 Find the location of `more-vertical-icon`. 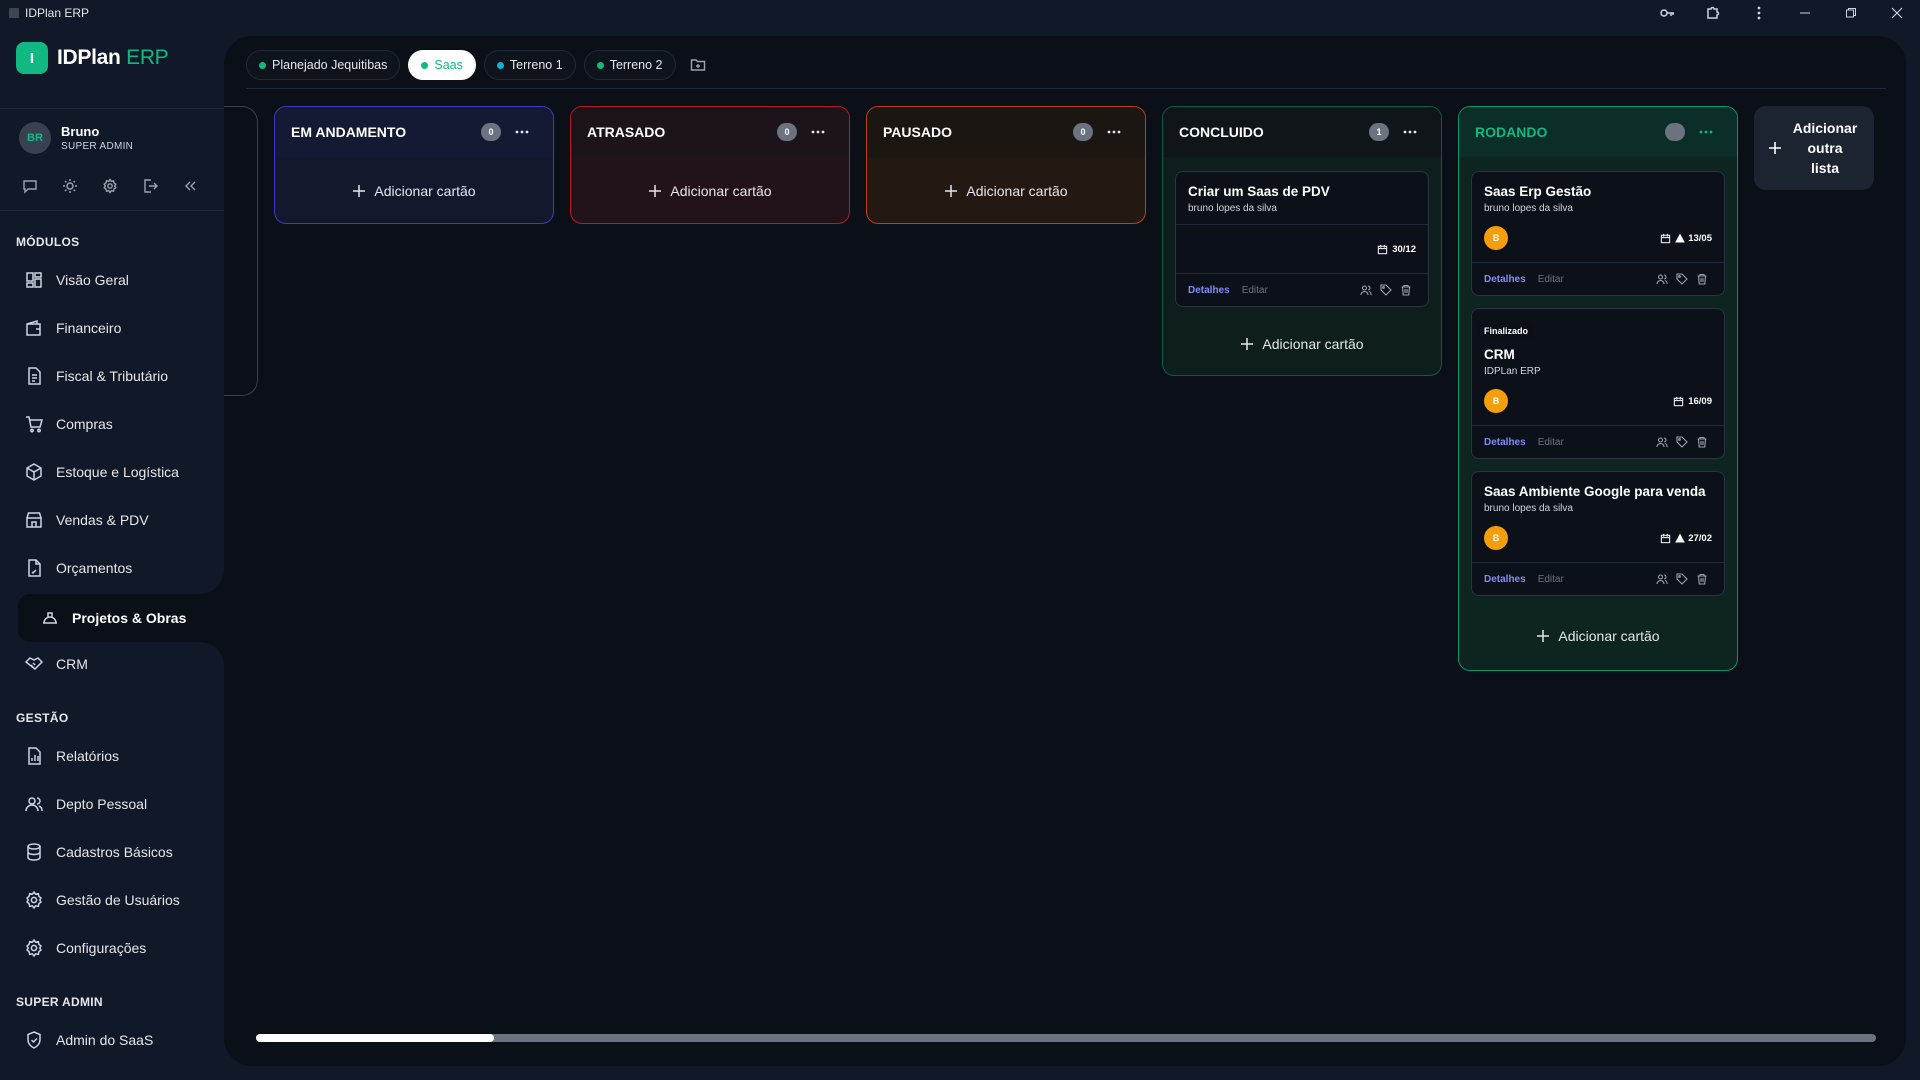

more-vertical-icon is located at coordinates (1759, 13).